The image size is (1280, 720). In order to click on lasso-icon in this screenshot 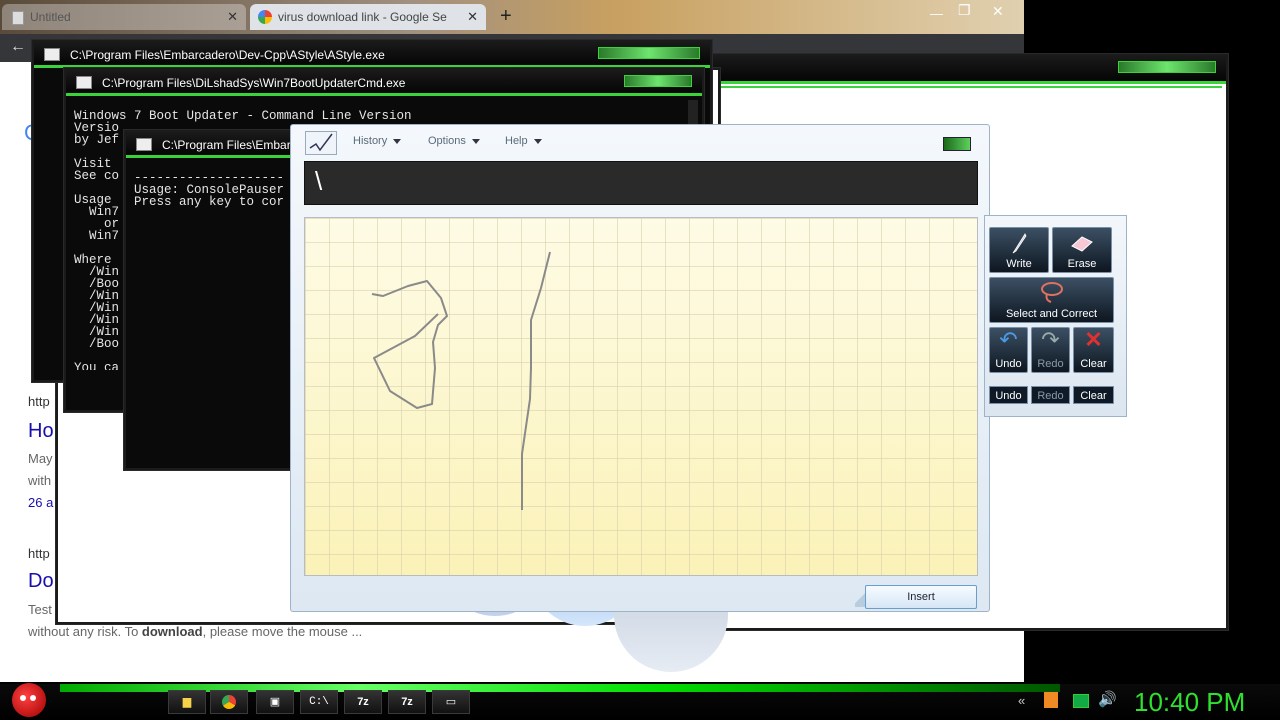, I will do `click(1051, 292)`.